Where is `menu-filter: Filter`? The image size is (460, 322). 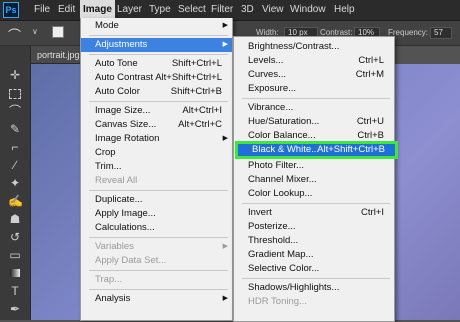
menu-filter: Filter is located at coordinates (222, 10).